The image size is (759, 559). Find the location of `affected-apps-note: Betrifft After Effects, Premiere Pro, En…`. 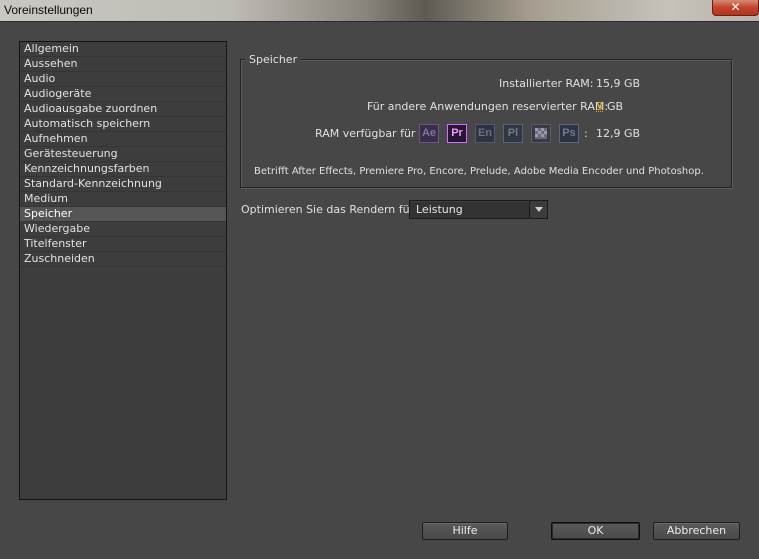

affected-apps-note: Betrifft After Effects, Premiere Pro, En… is located at coordinates (479, 171).